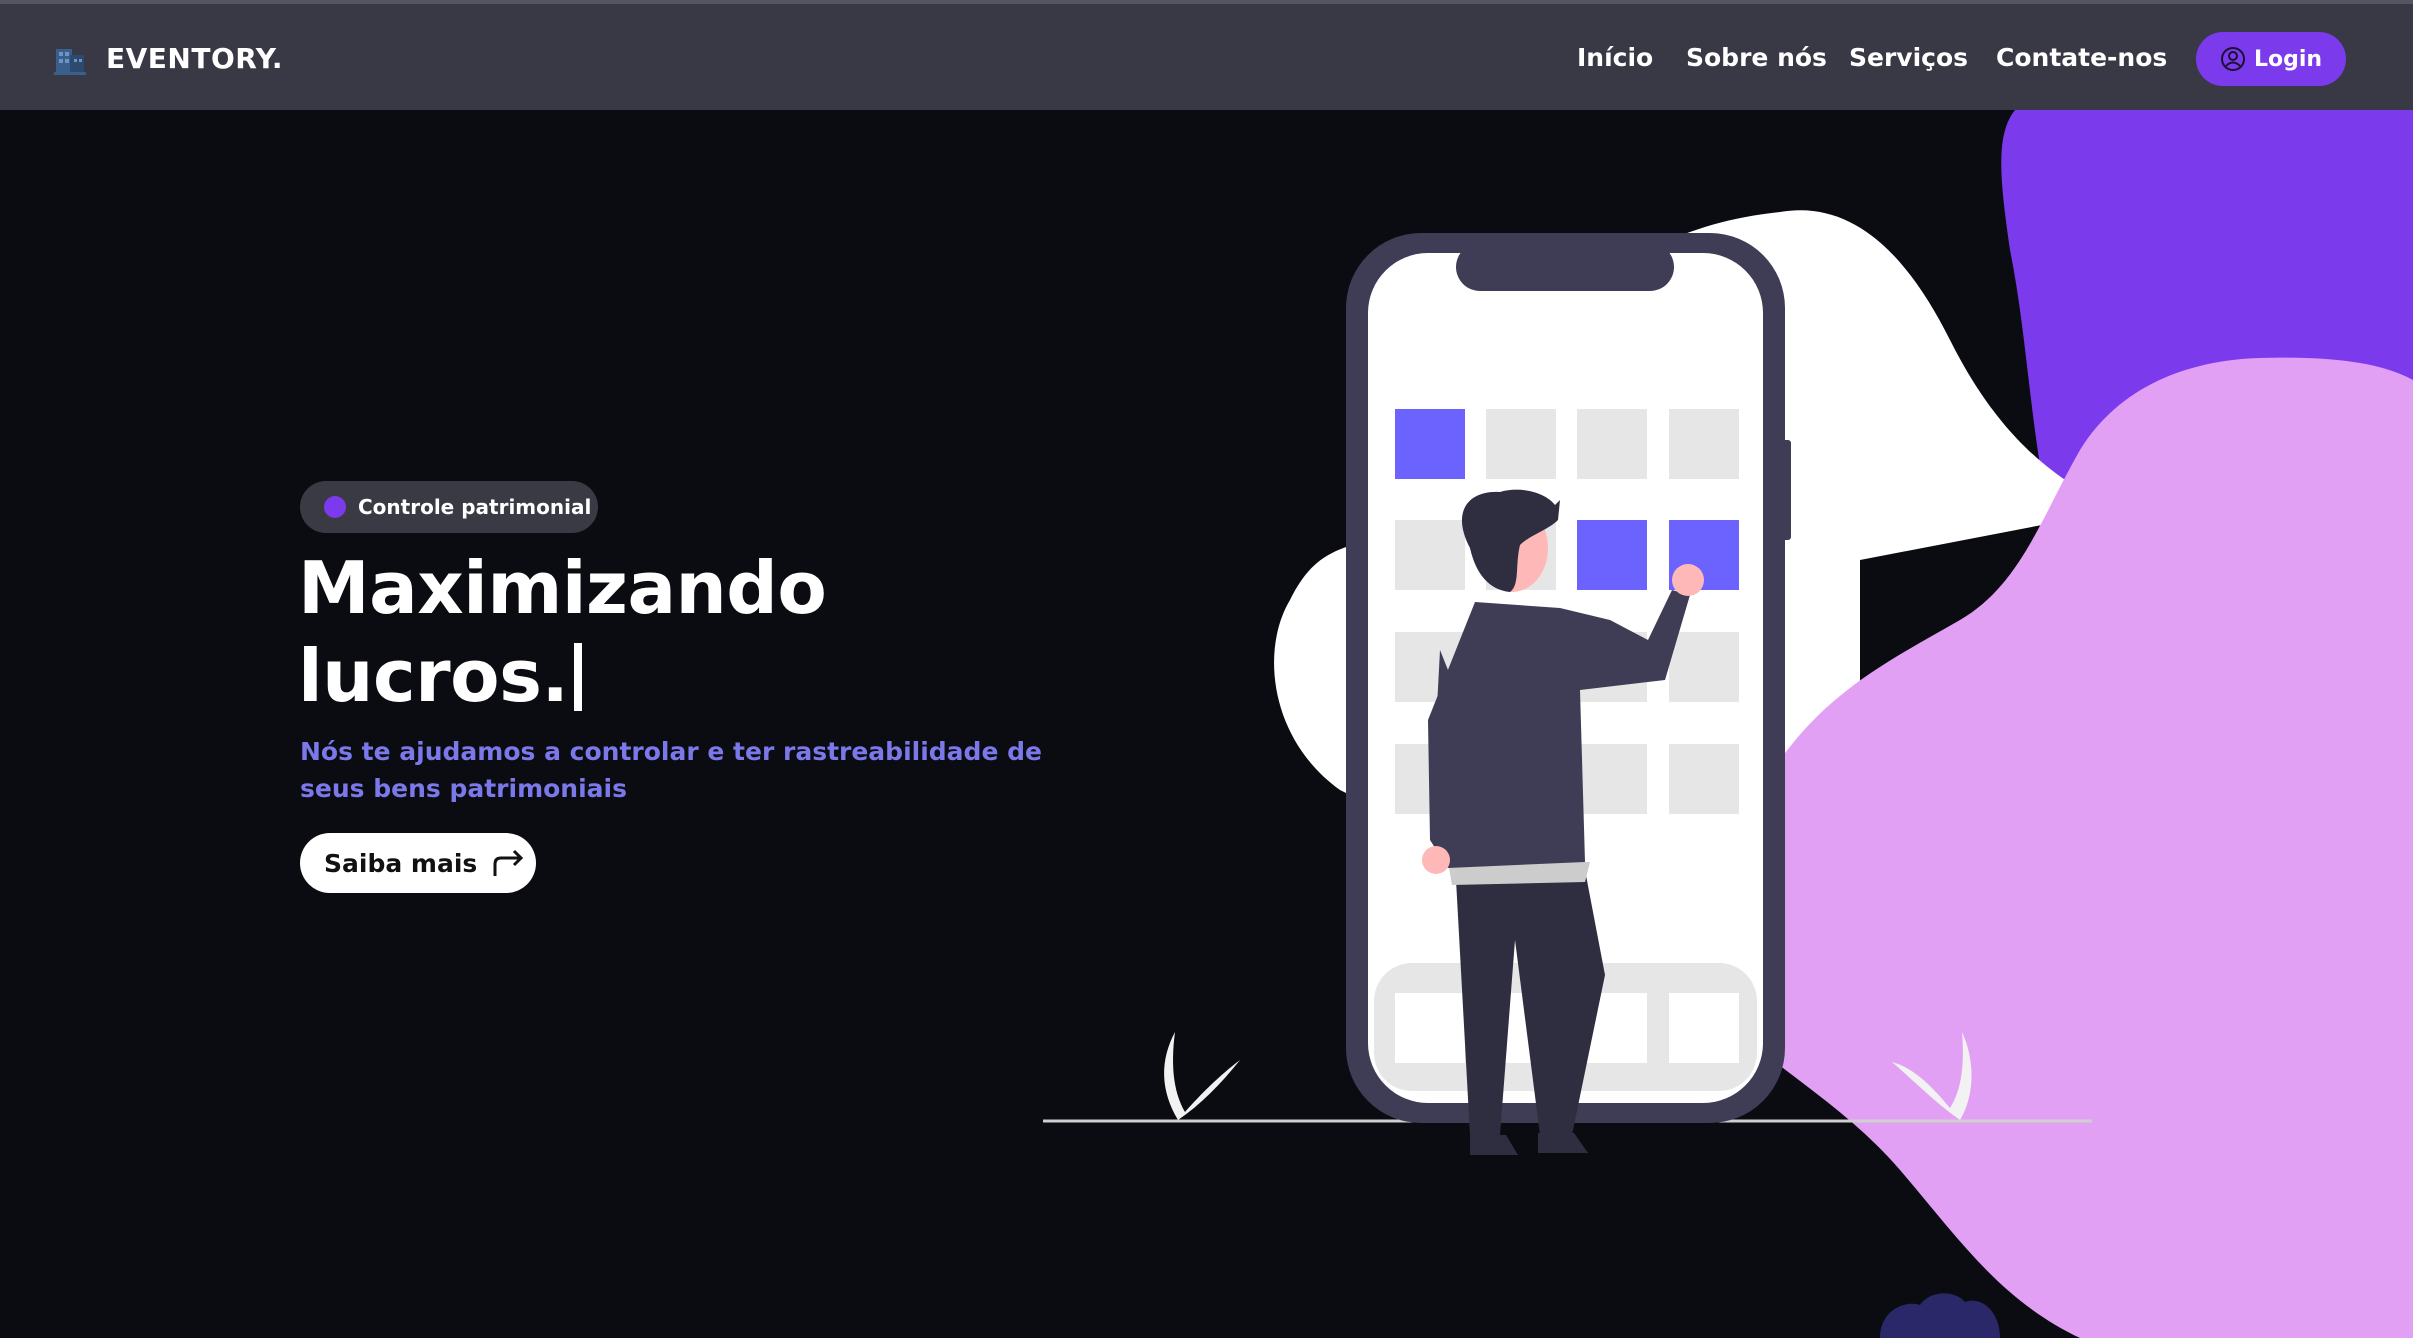 The width and height of the screenshot is (2413, 1338). I want to click on nav-sobre-nos: Sobre nós, so click(1756, 58).